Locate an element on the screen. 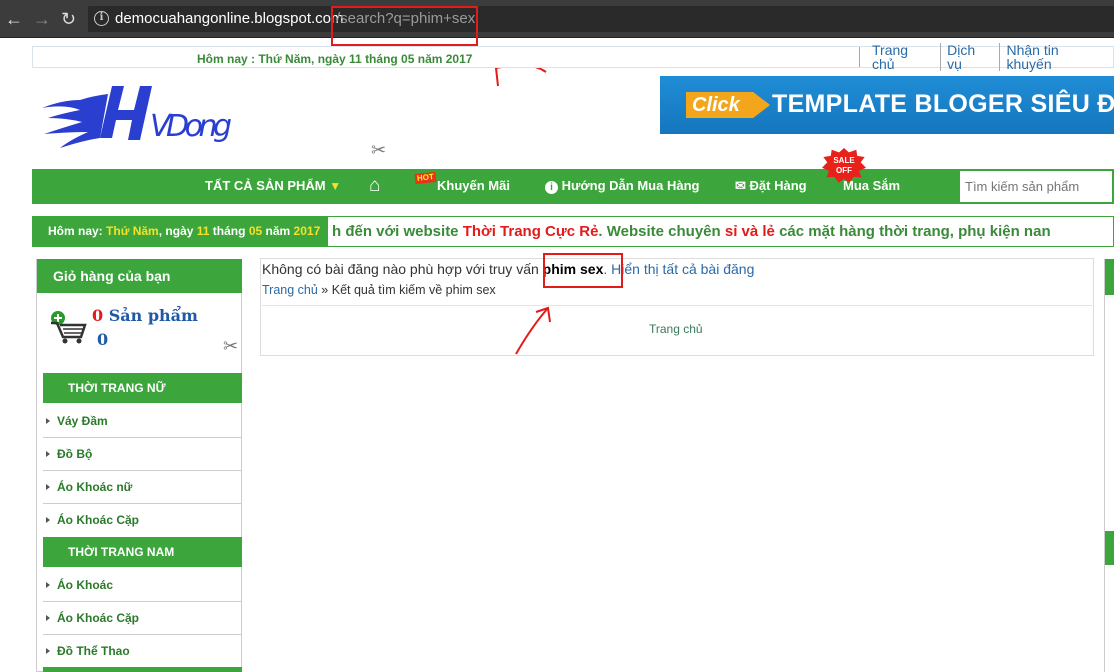 The height and width of the screenshot is (672, 1114). info-circle-icon: i is located at coordinates (551, 187).